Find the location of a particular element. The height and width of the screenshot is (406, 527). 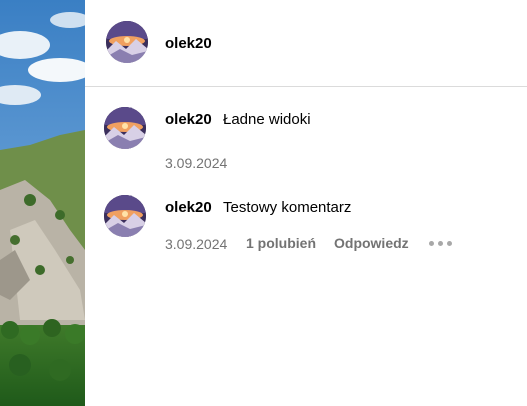

reply-button: Odpowiedz is located at coordinates (371, 243).